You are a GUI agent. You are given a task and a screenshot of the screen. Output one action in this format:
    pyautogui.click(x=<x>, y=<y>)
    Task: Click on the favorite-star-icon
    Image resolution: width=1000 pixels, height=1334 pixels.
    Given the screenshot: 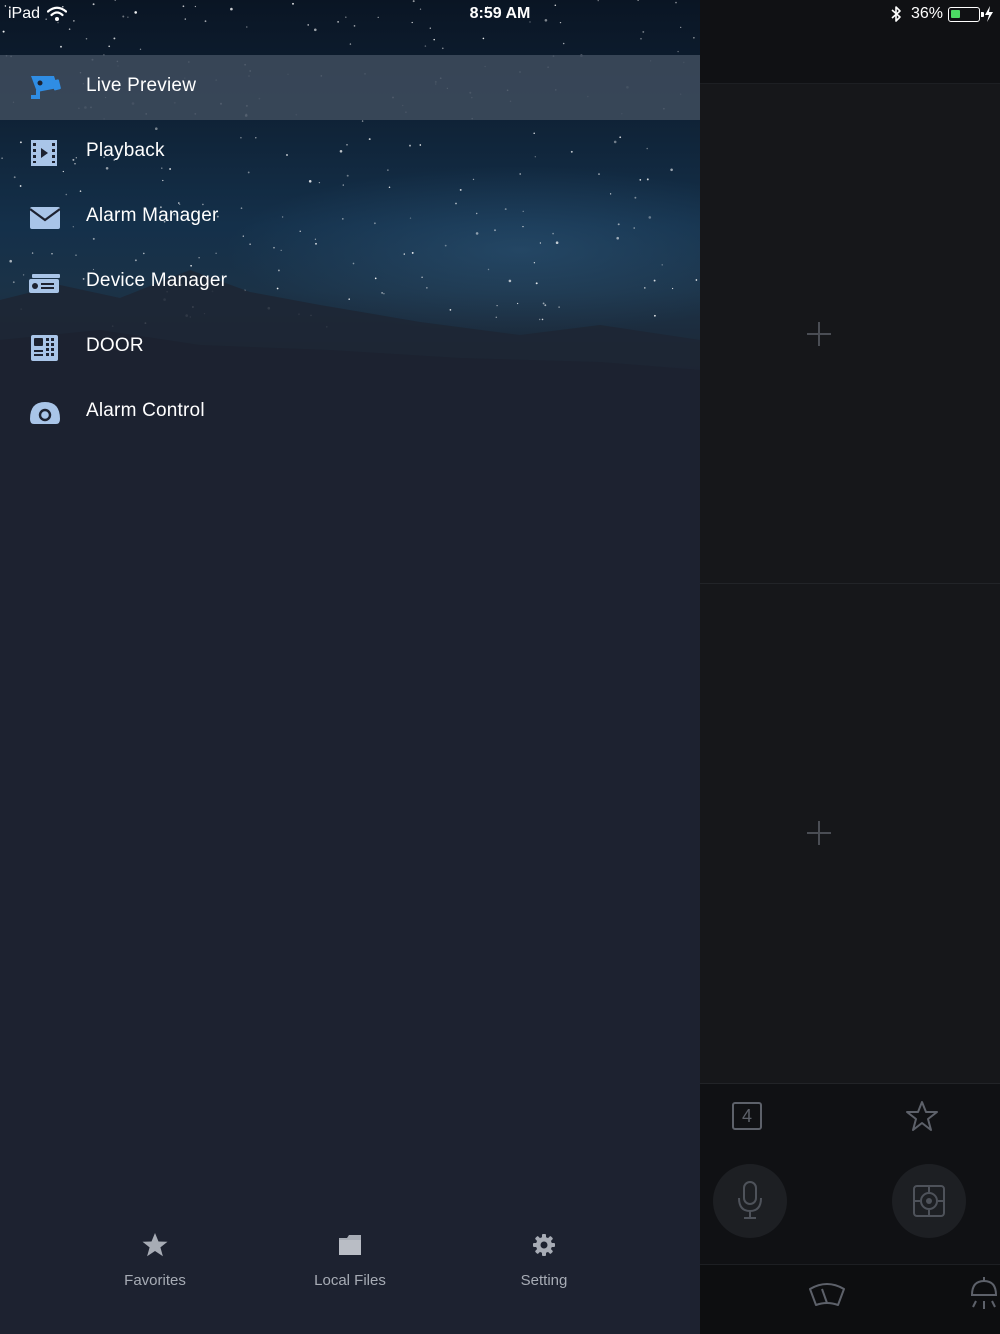 What is the action you would take?
    pyautogui.click(x=922, y=1116)
    